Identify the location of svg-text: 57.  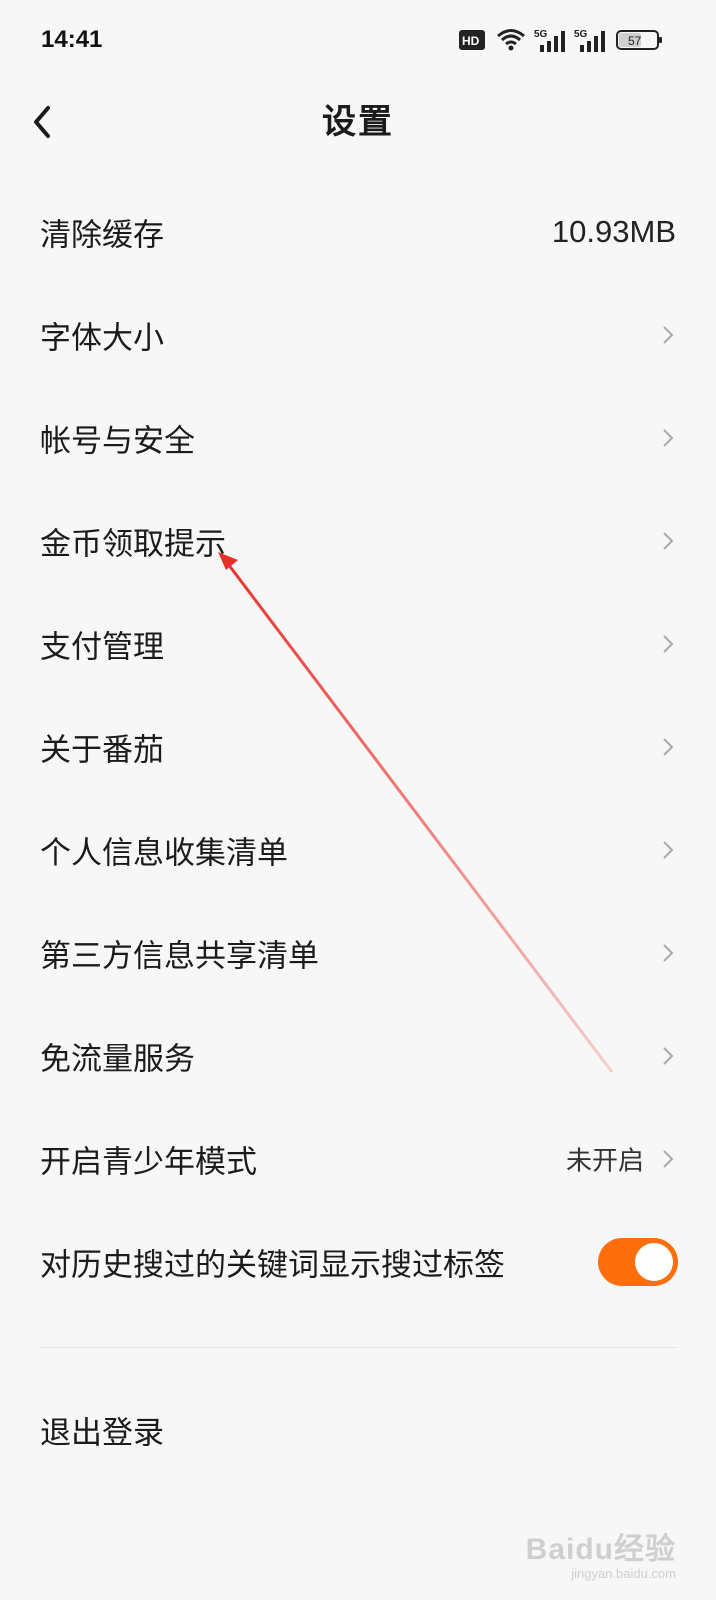
(635, 41).